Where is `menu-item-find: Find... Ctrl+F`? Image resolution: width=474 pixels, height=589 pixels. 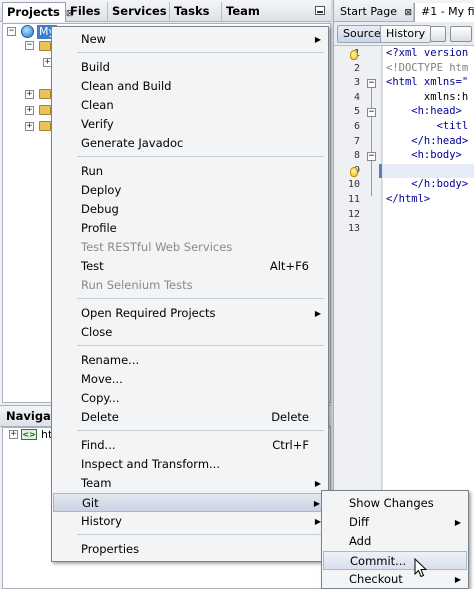 menu-item-find: Find... Ctrl+F is located at coordinates (190, 445).